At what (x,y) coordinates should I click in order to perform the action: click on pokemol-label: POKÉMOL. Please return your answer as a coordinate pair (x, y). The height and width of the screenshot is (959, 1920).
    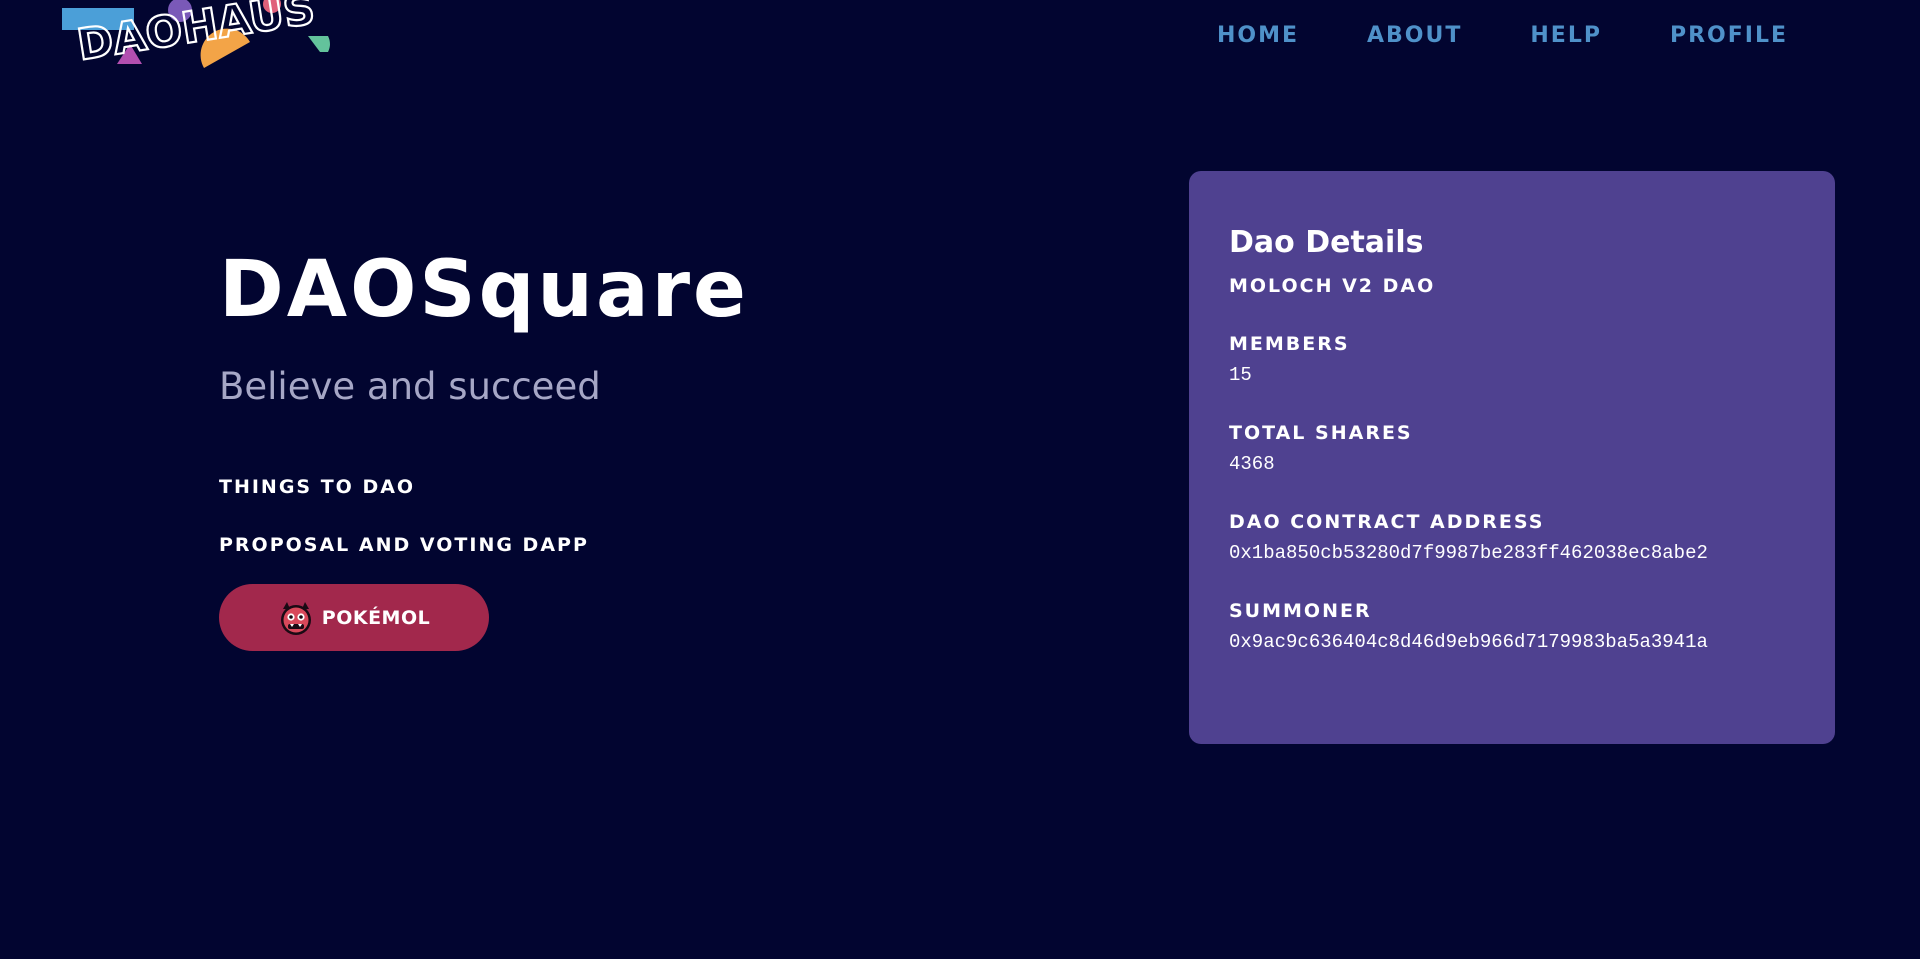
    Looking at the image, I should click on (376, 617).